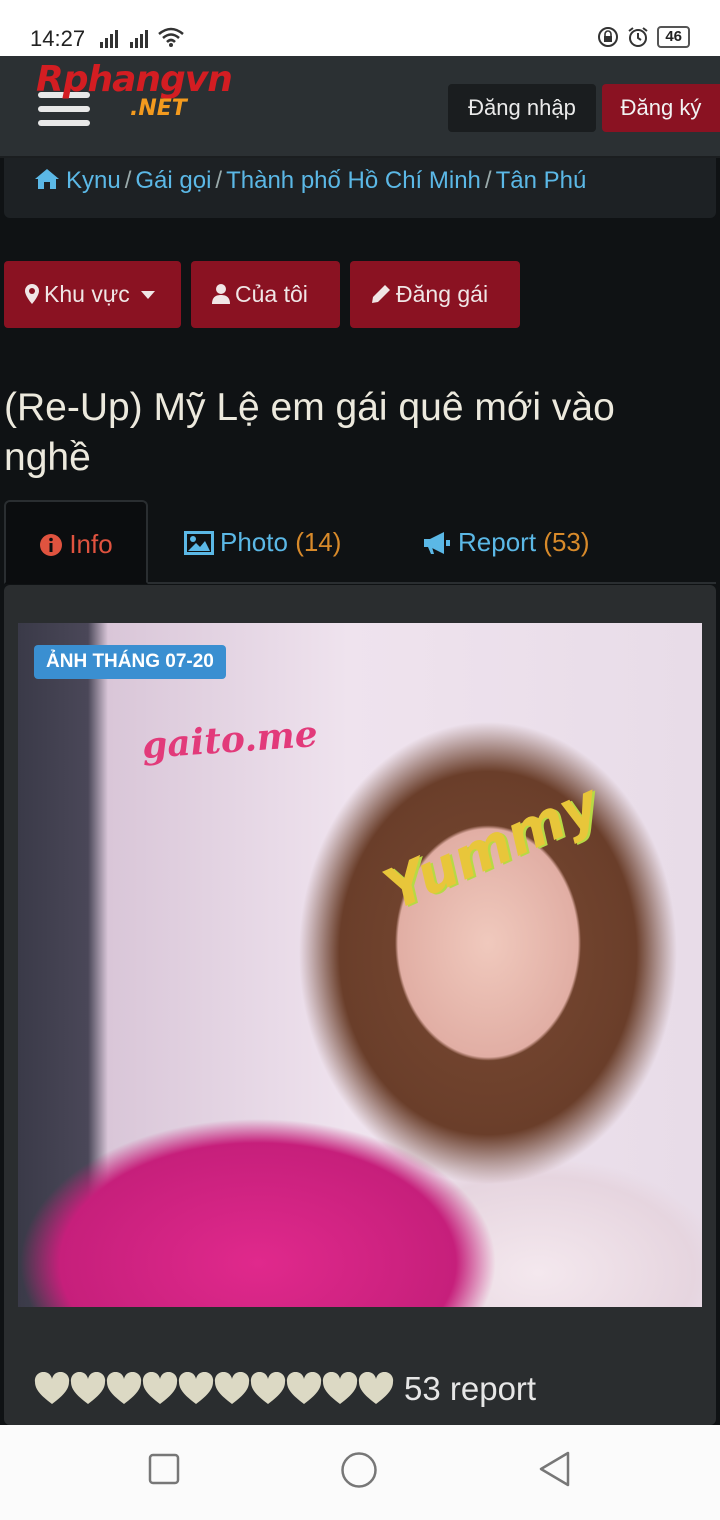 The height and width of the screenshot is (1520, 720). Describe the element at coordinates (32, 294) in the screenshot. I see `map-marker-icon` at that location.